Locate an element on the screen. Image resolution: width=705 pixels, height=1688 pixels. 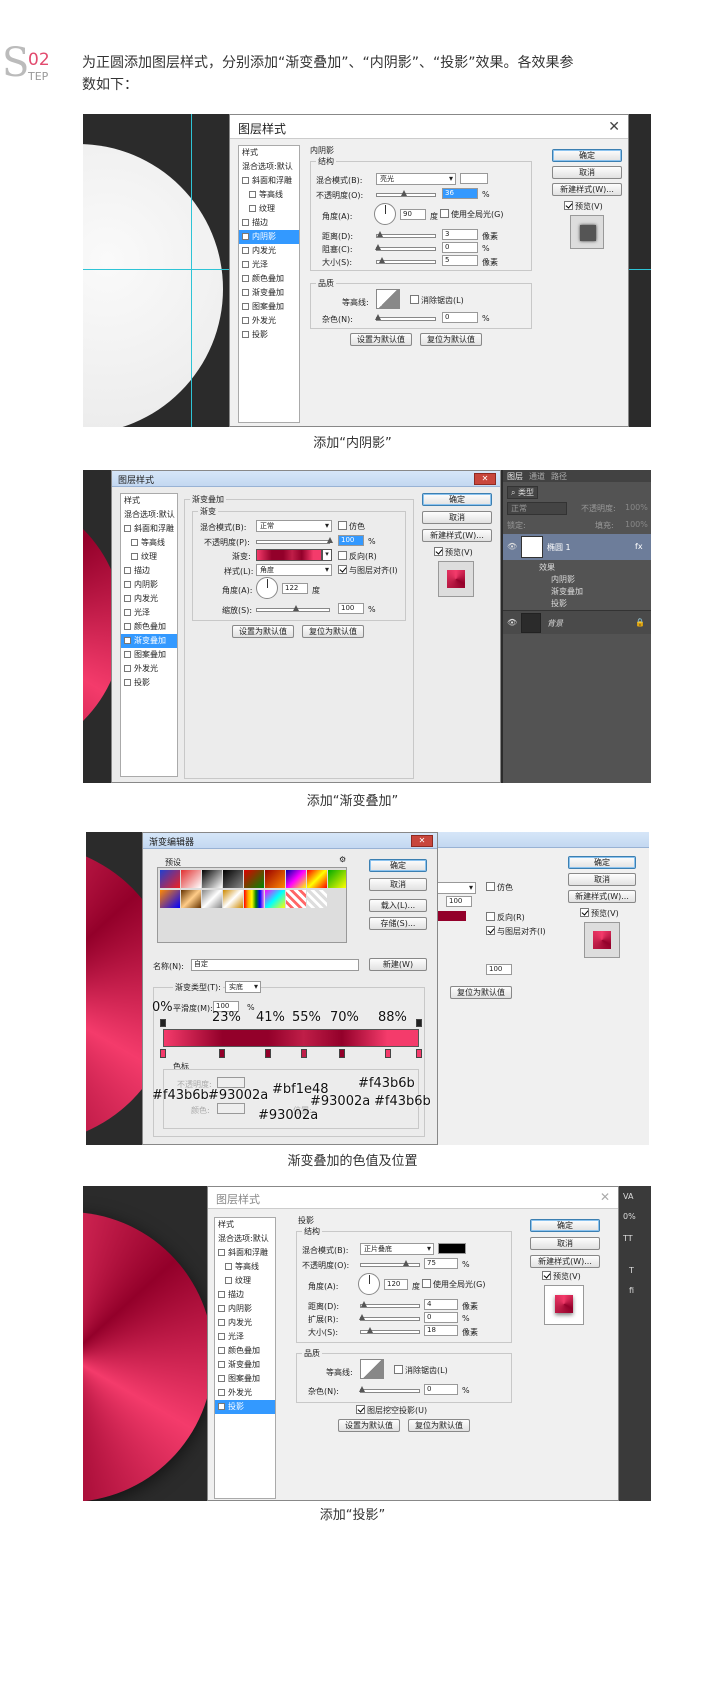
tool-icon: TT is located at coordinates (628, 1238).